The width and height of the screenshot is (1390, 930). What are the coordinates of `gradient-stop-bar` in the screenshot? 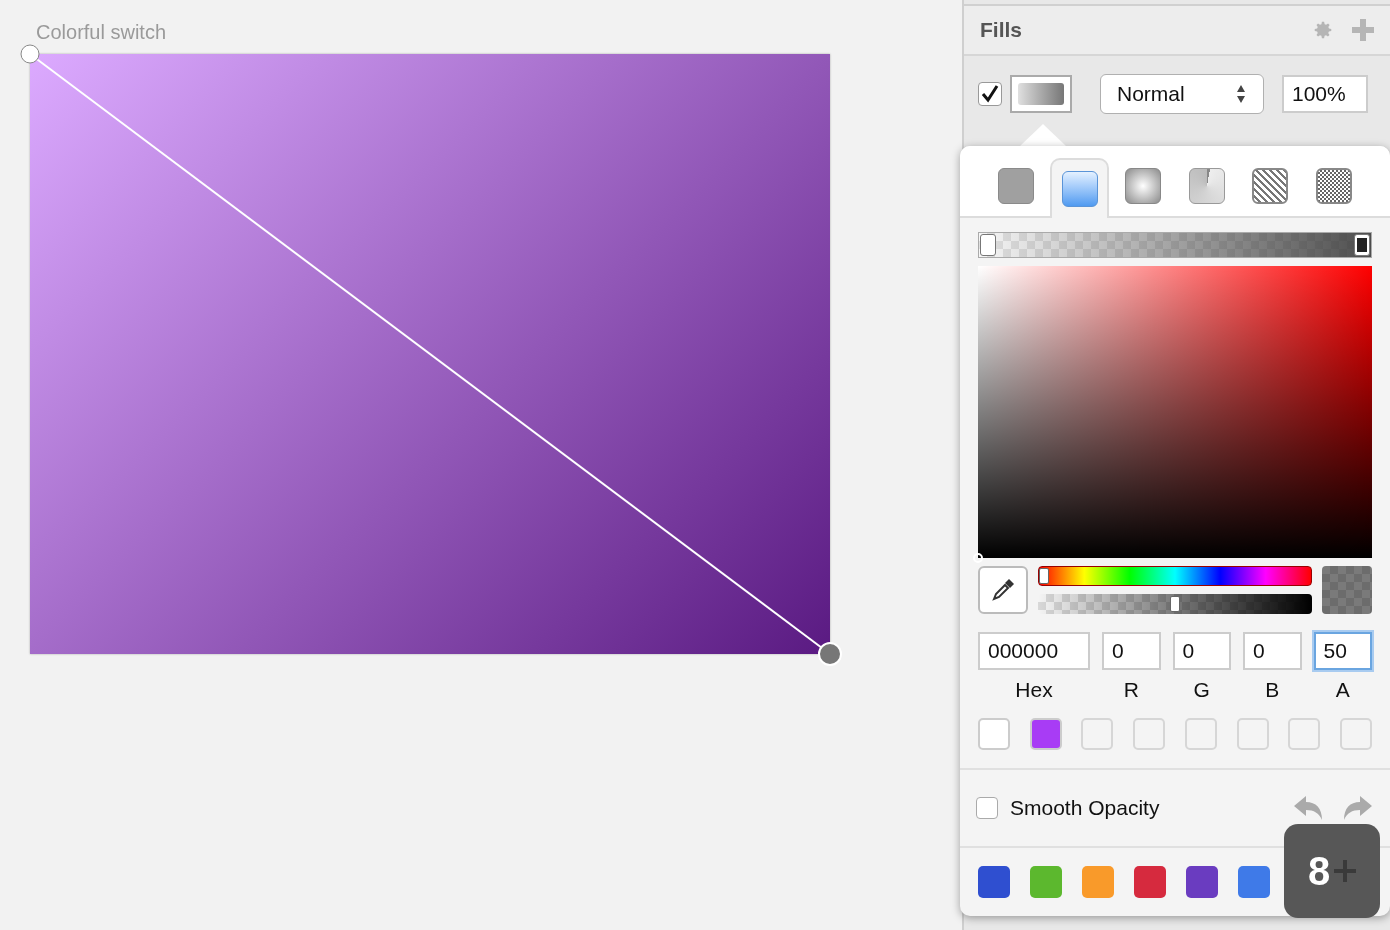 It's located at (1175, 245).